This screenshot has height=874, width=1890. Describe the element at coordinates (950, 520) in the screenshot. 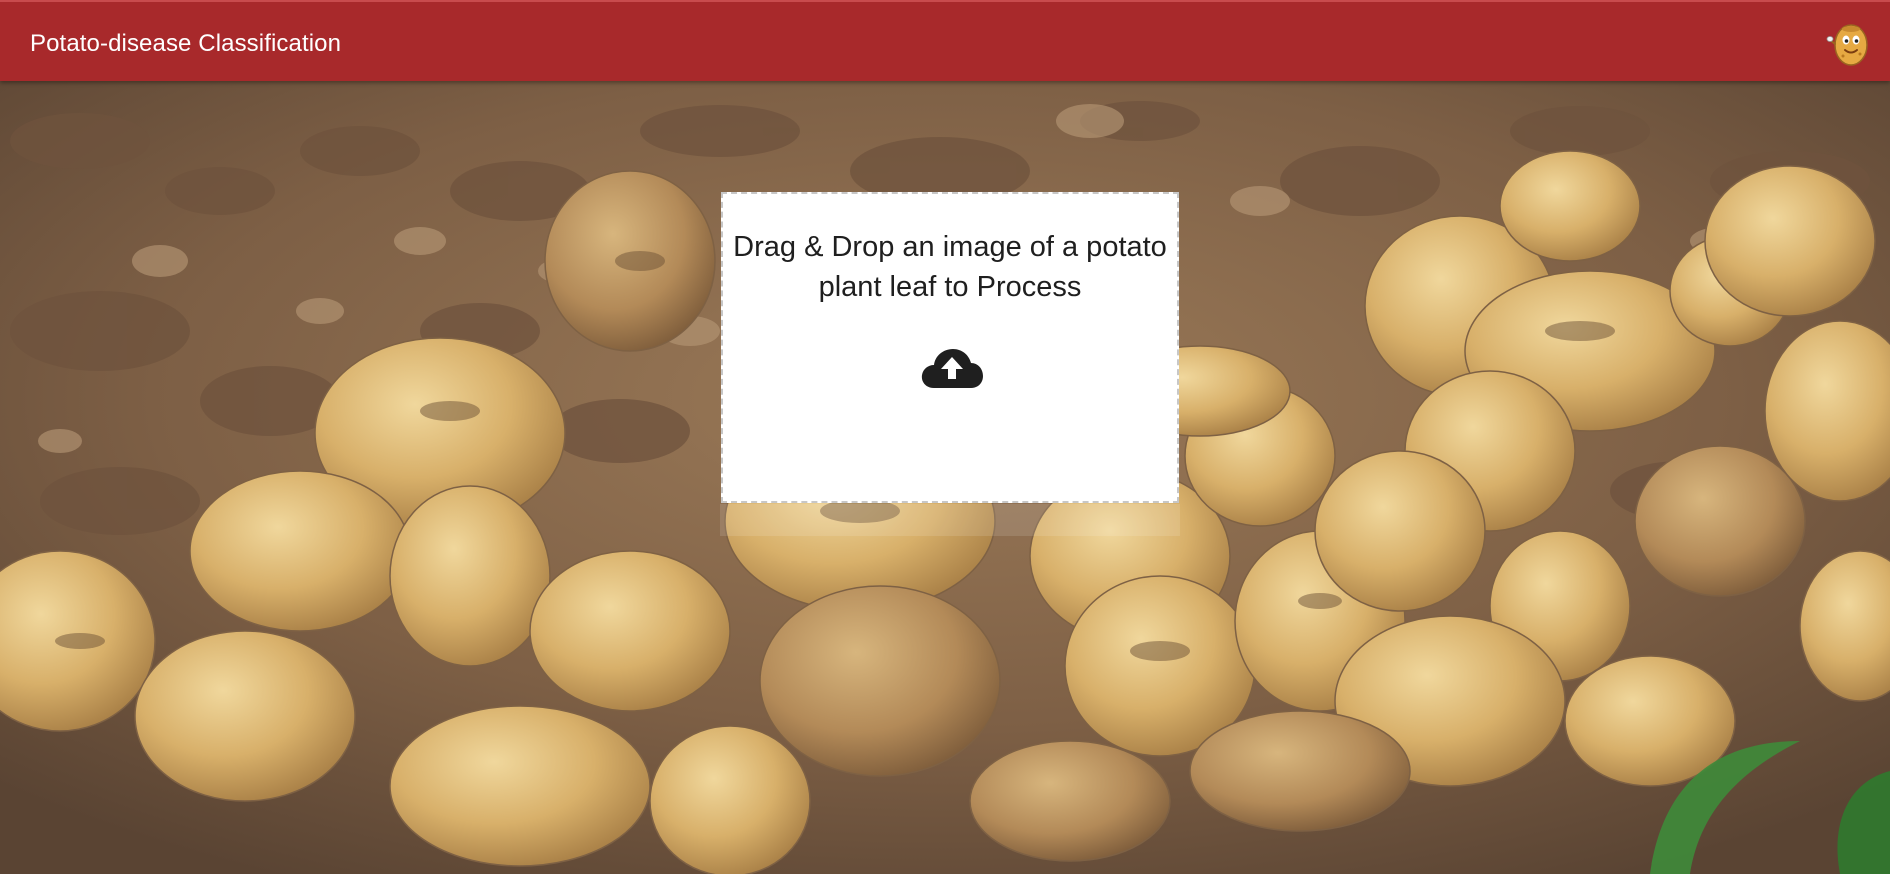

I see `dropzone-shadow` at that location.